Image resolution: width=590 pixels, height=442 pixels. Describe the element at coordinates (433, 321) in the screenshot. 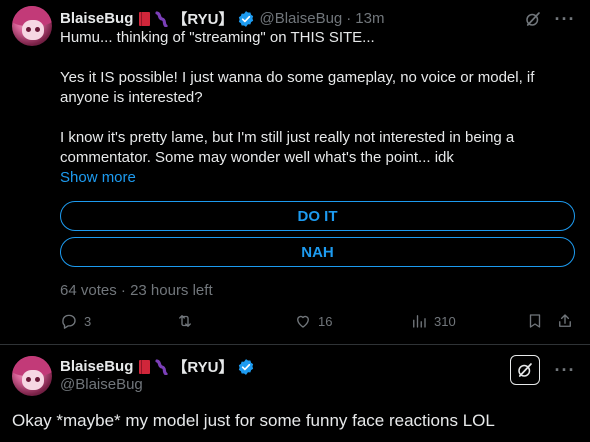

I see `views-button: 310` at that location.